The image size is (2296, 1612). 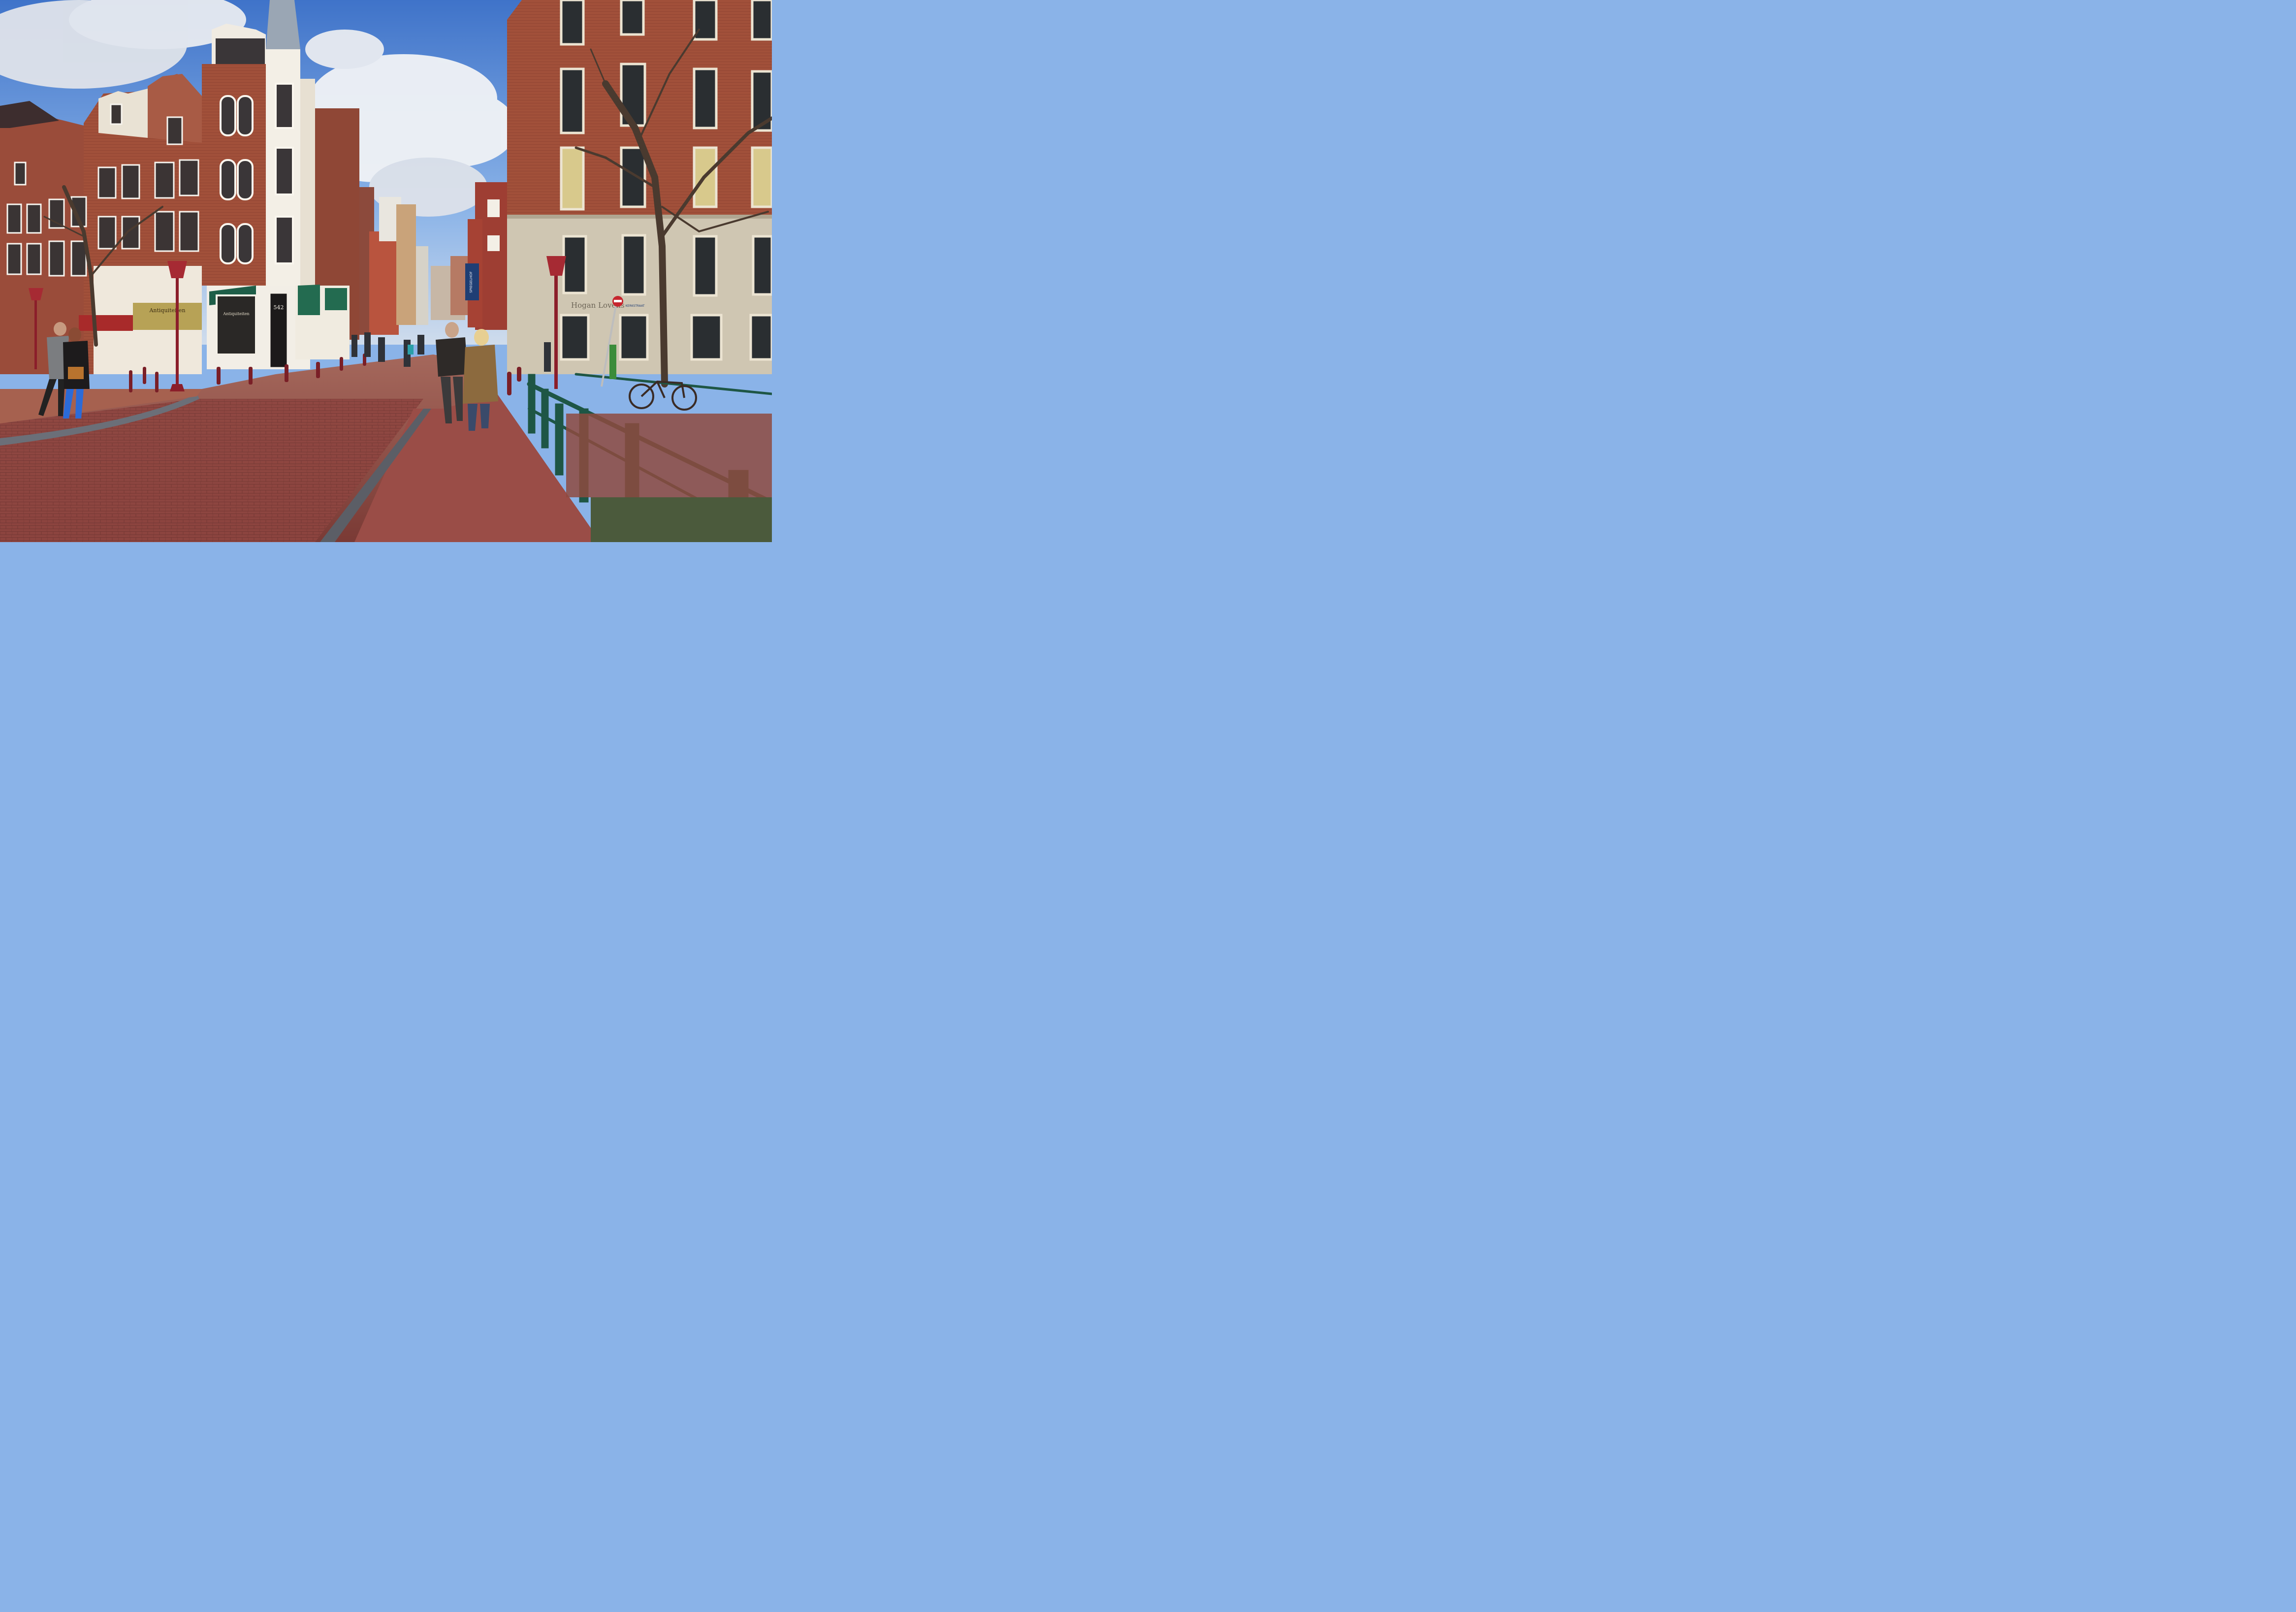 I want to click on street-banner: SPIEGELHOF, so click(x=471, y=282).